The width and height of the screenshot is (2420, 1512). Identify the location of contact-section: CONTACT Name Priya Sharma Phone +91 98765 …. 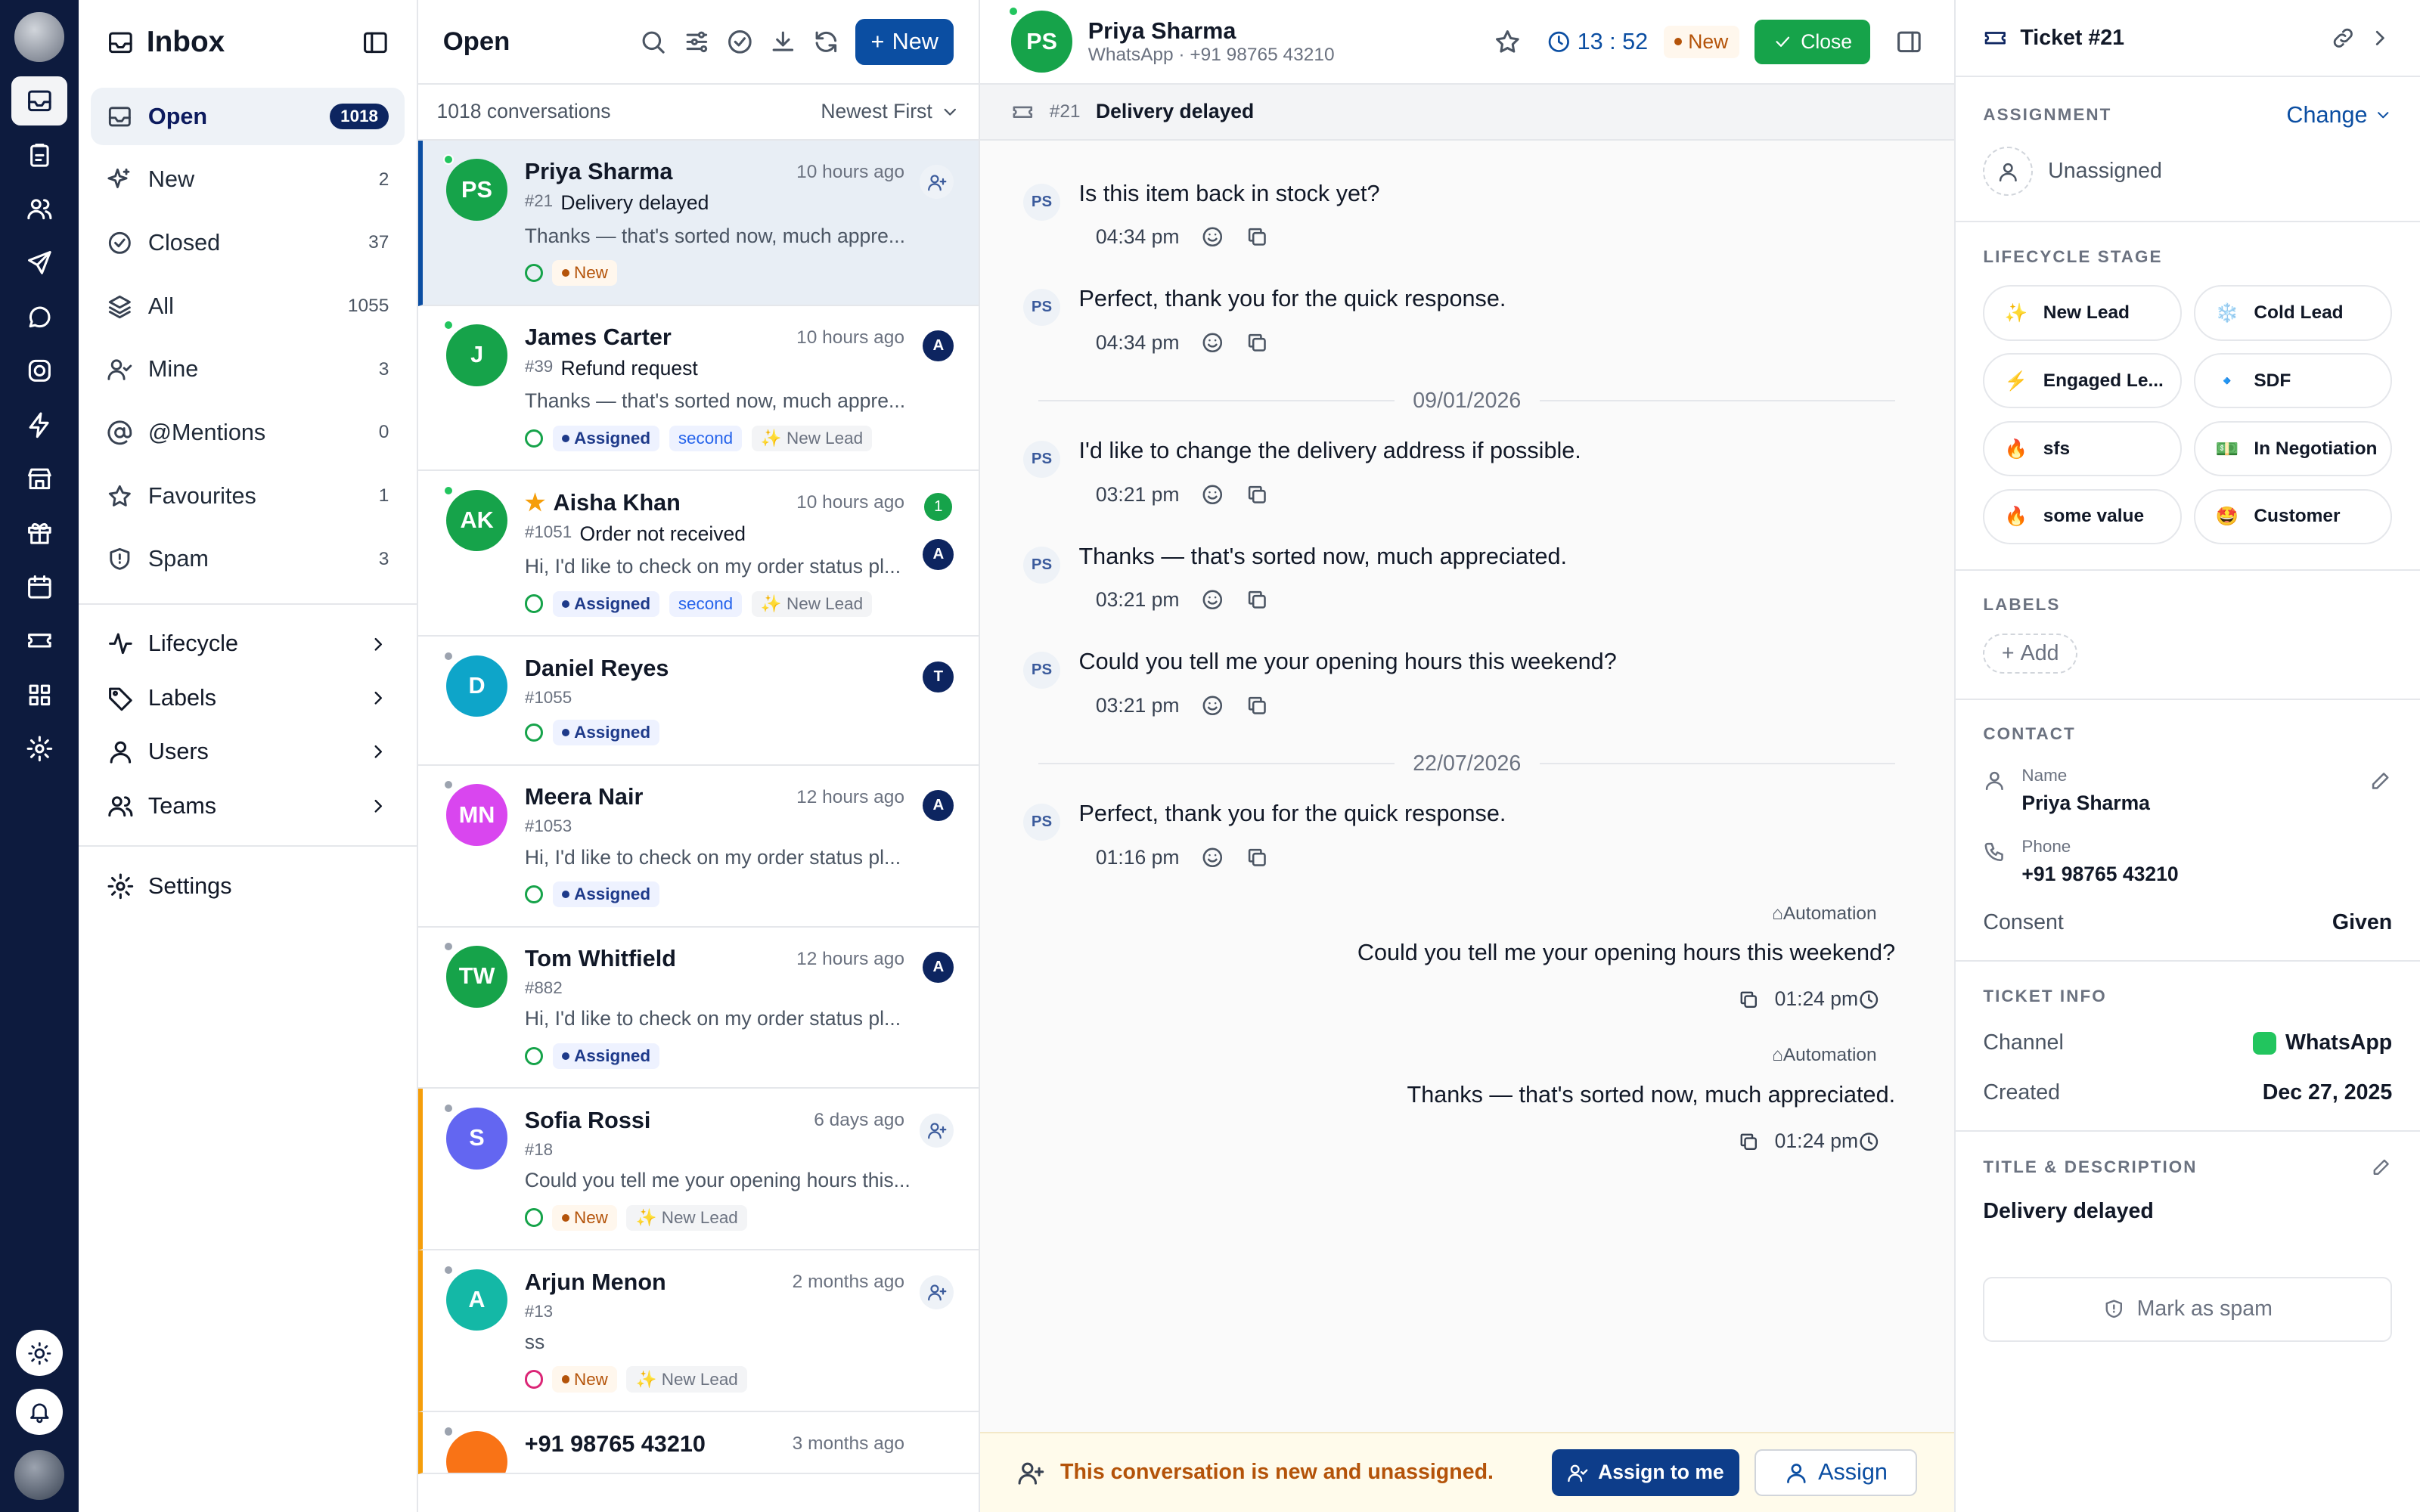
(2187, 831).